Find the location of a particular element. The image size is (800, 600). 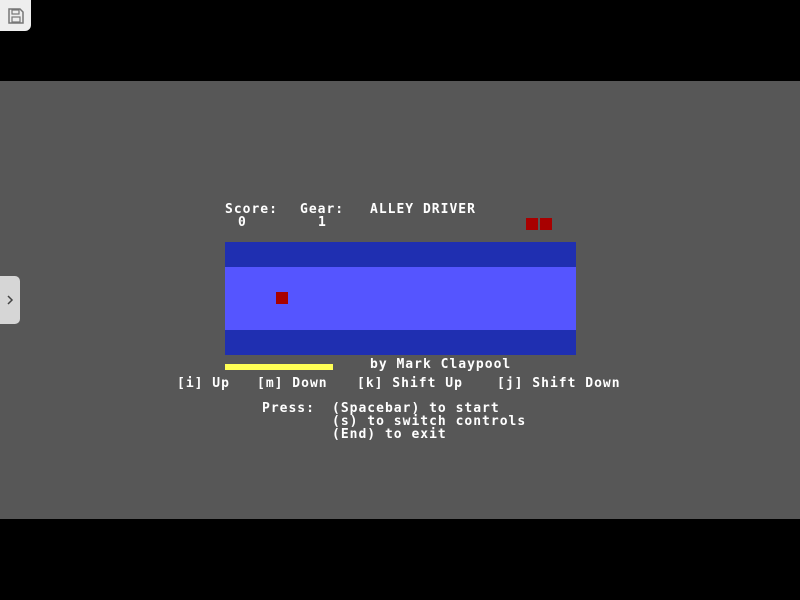

control-down: [m] Down is located at coordinates (292, 383).